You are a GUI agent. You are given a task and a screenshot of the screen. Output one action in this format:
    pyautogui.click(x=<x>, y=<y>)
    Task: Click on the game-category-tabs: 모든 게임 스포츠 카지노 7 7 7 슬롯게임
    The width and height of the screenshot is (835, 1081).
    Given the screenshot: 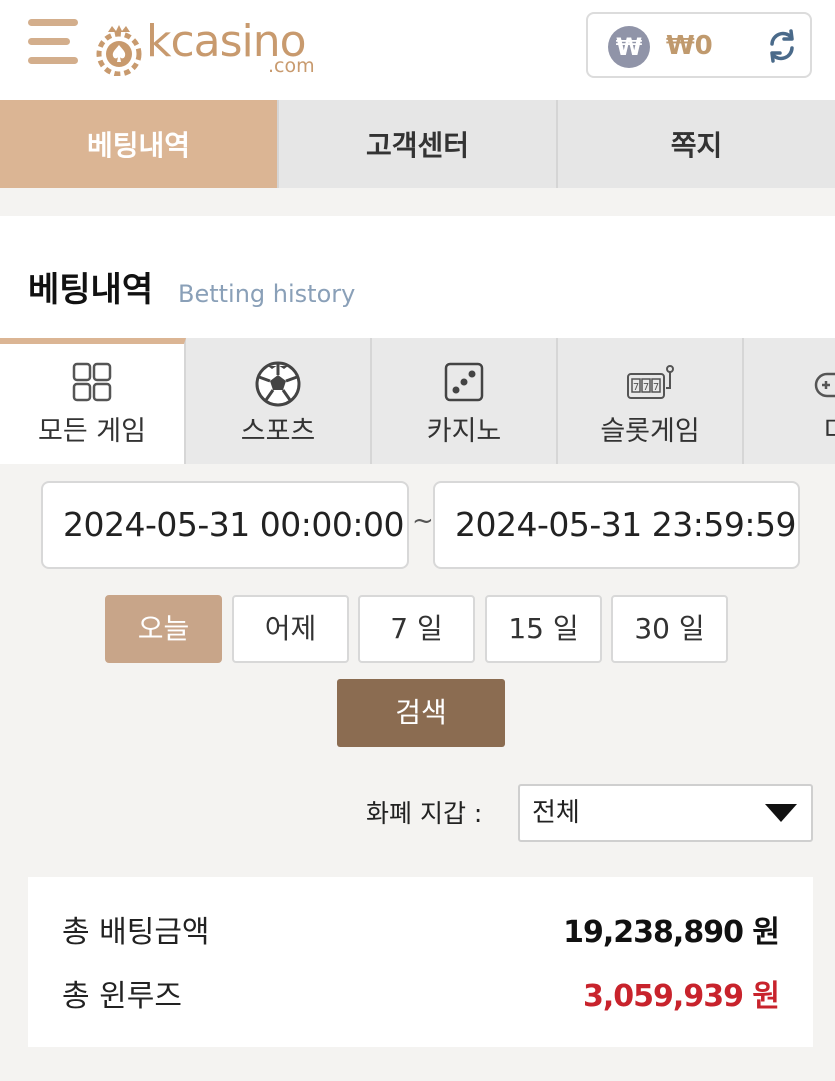 What is the action you would take?
    pyautogui.click(x=417, y=401)
    